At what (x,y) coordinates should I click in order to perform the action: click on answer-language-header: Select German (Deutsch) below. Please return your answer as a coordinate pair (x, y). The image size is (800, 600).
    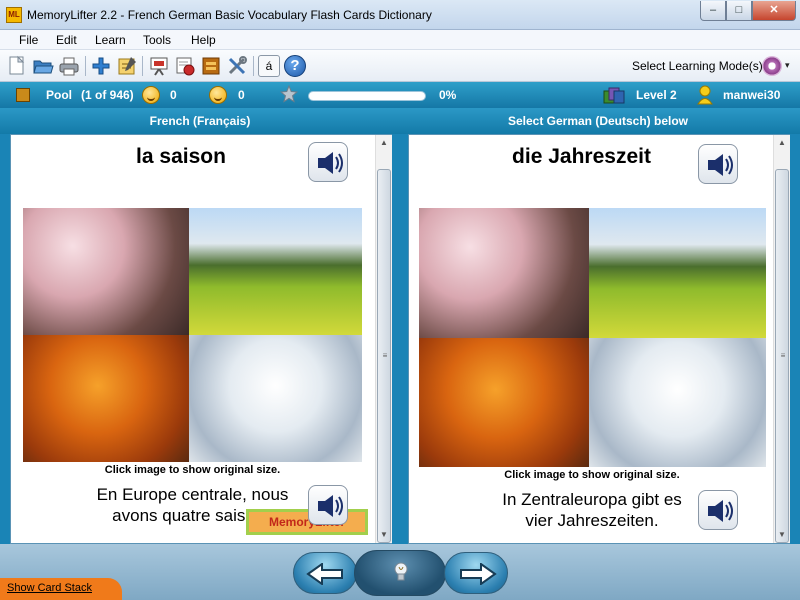
    Looking at the image, I should click on (598, 121).